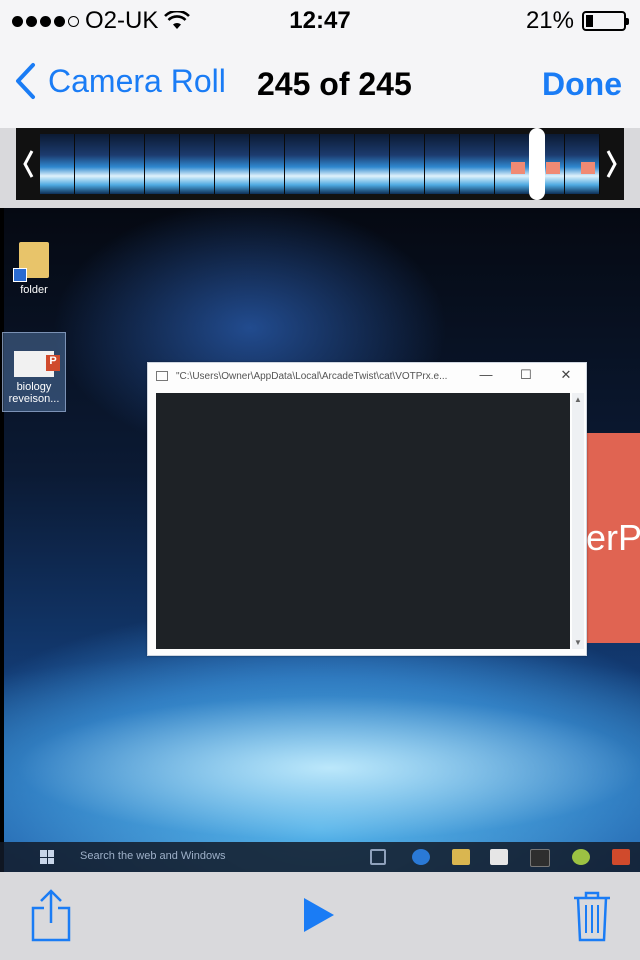 The height and width of the screenshot is (960, 640). Describe the element at coordinates (540, 858) in the screenshot. I see `film-app-icon` at that location.